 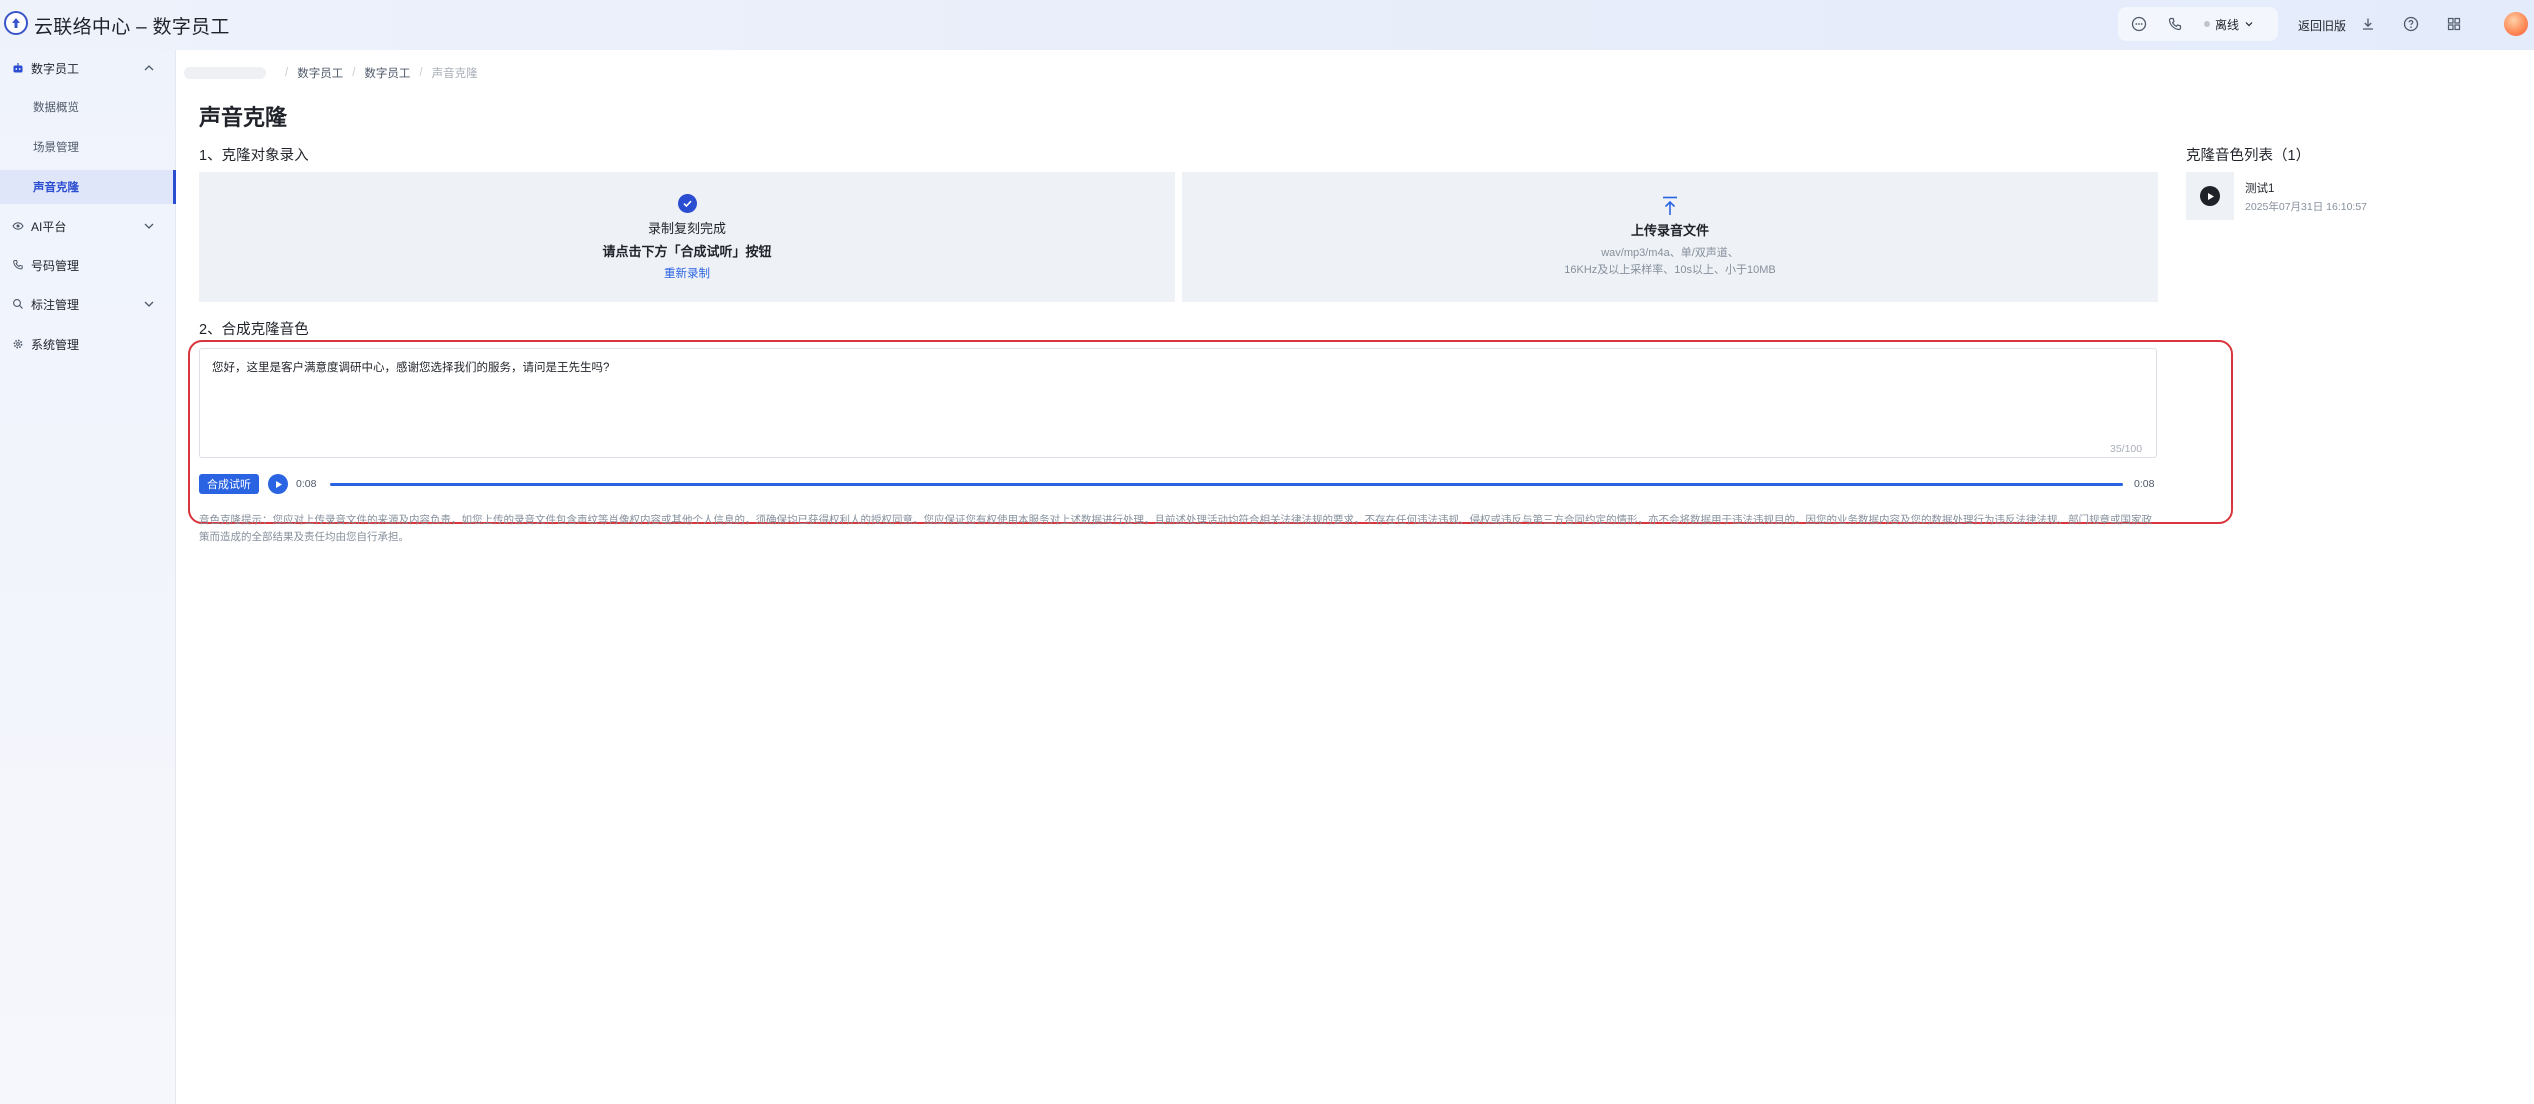 What do you see at coordinates (686, 228) in the screenshot?
I see `record-status-text: 录制复刻完成` at bounding box center [686, 228].